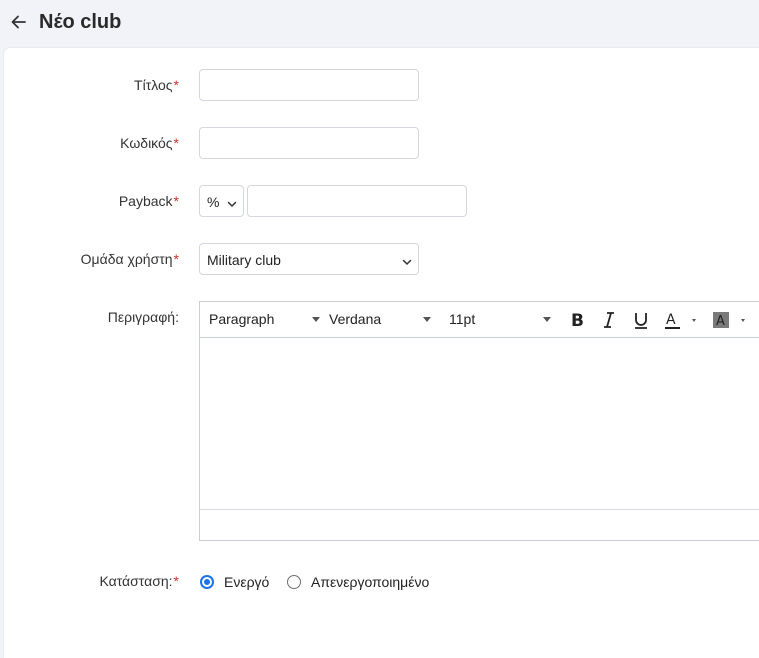  Describe the element at coordinates (244, 260) in the screenshot. I see `user-group-value: Military club` at that location.